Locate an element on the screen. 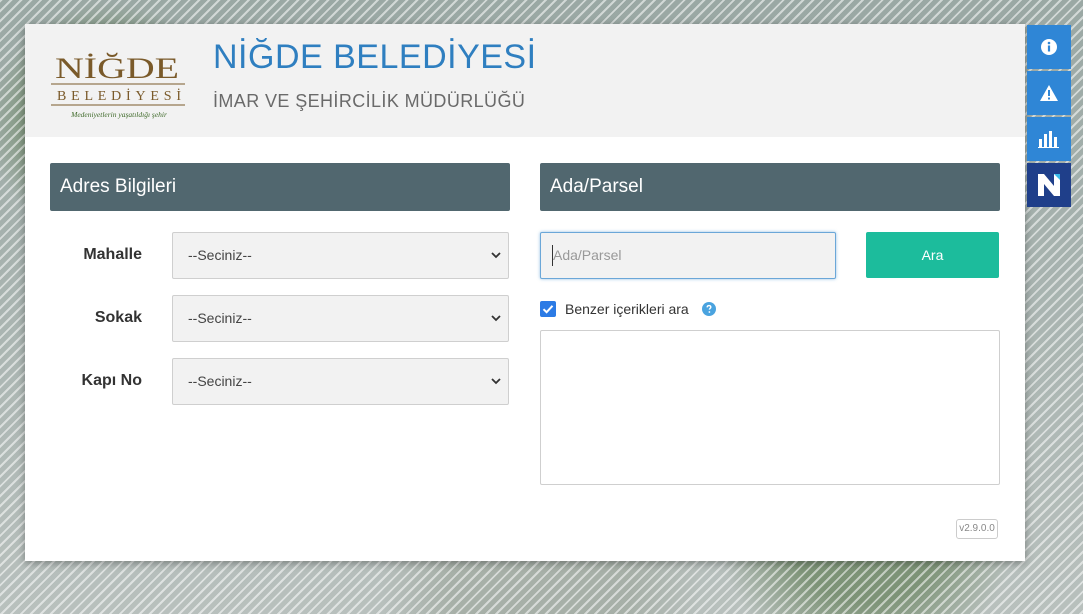  warning-icon is located at coordinates (1049, 93).